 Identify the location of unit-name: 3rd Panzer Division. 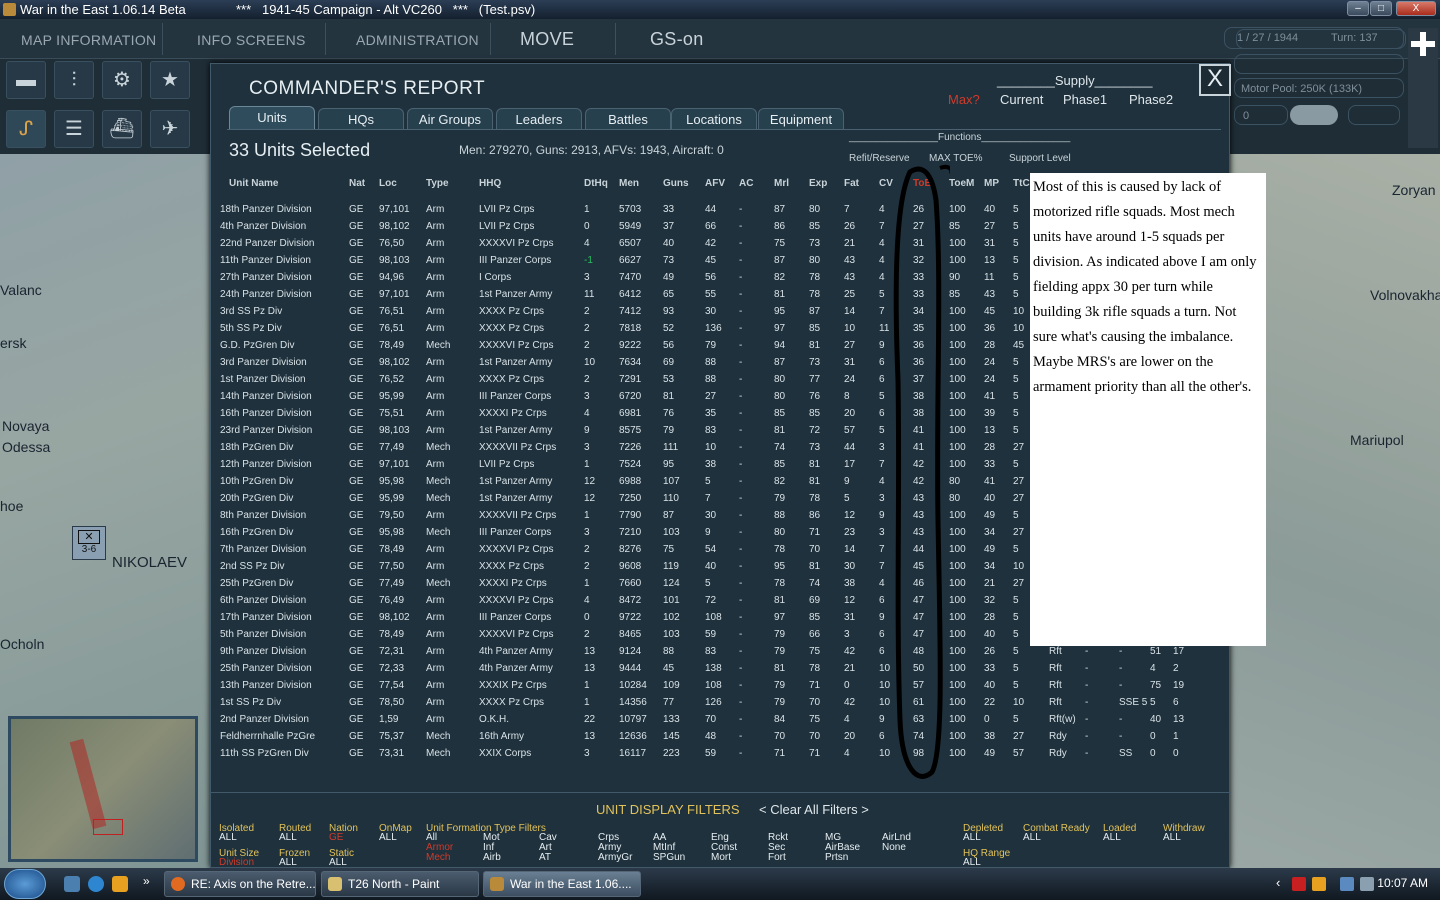
(263, 362).